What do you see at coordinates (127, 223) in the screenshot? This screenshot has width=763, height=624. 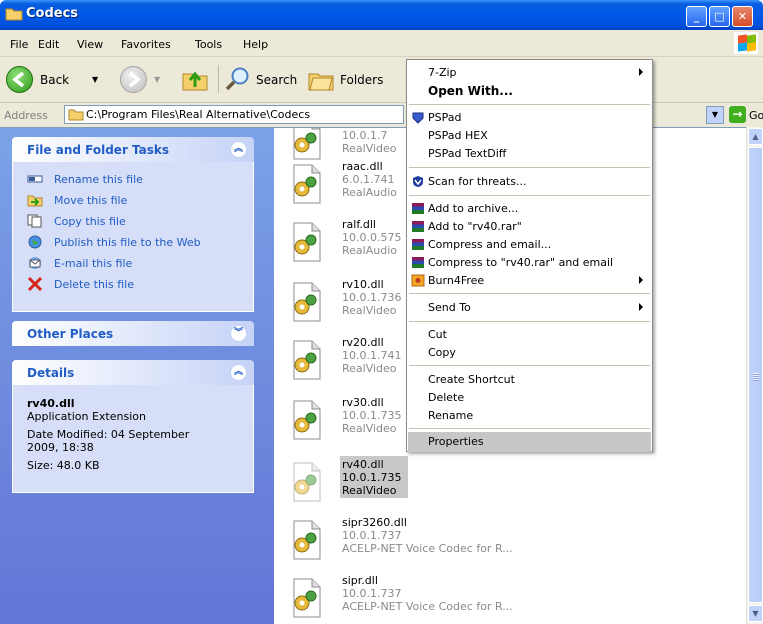 I see `task-copy: Copy this file` at bounding box center [127, 223].